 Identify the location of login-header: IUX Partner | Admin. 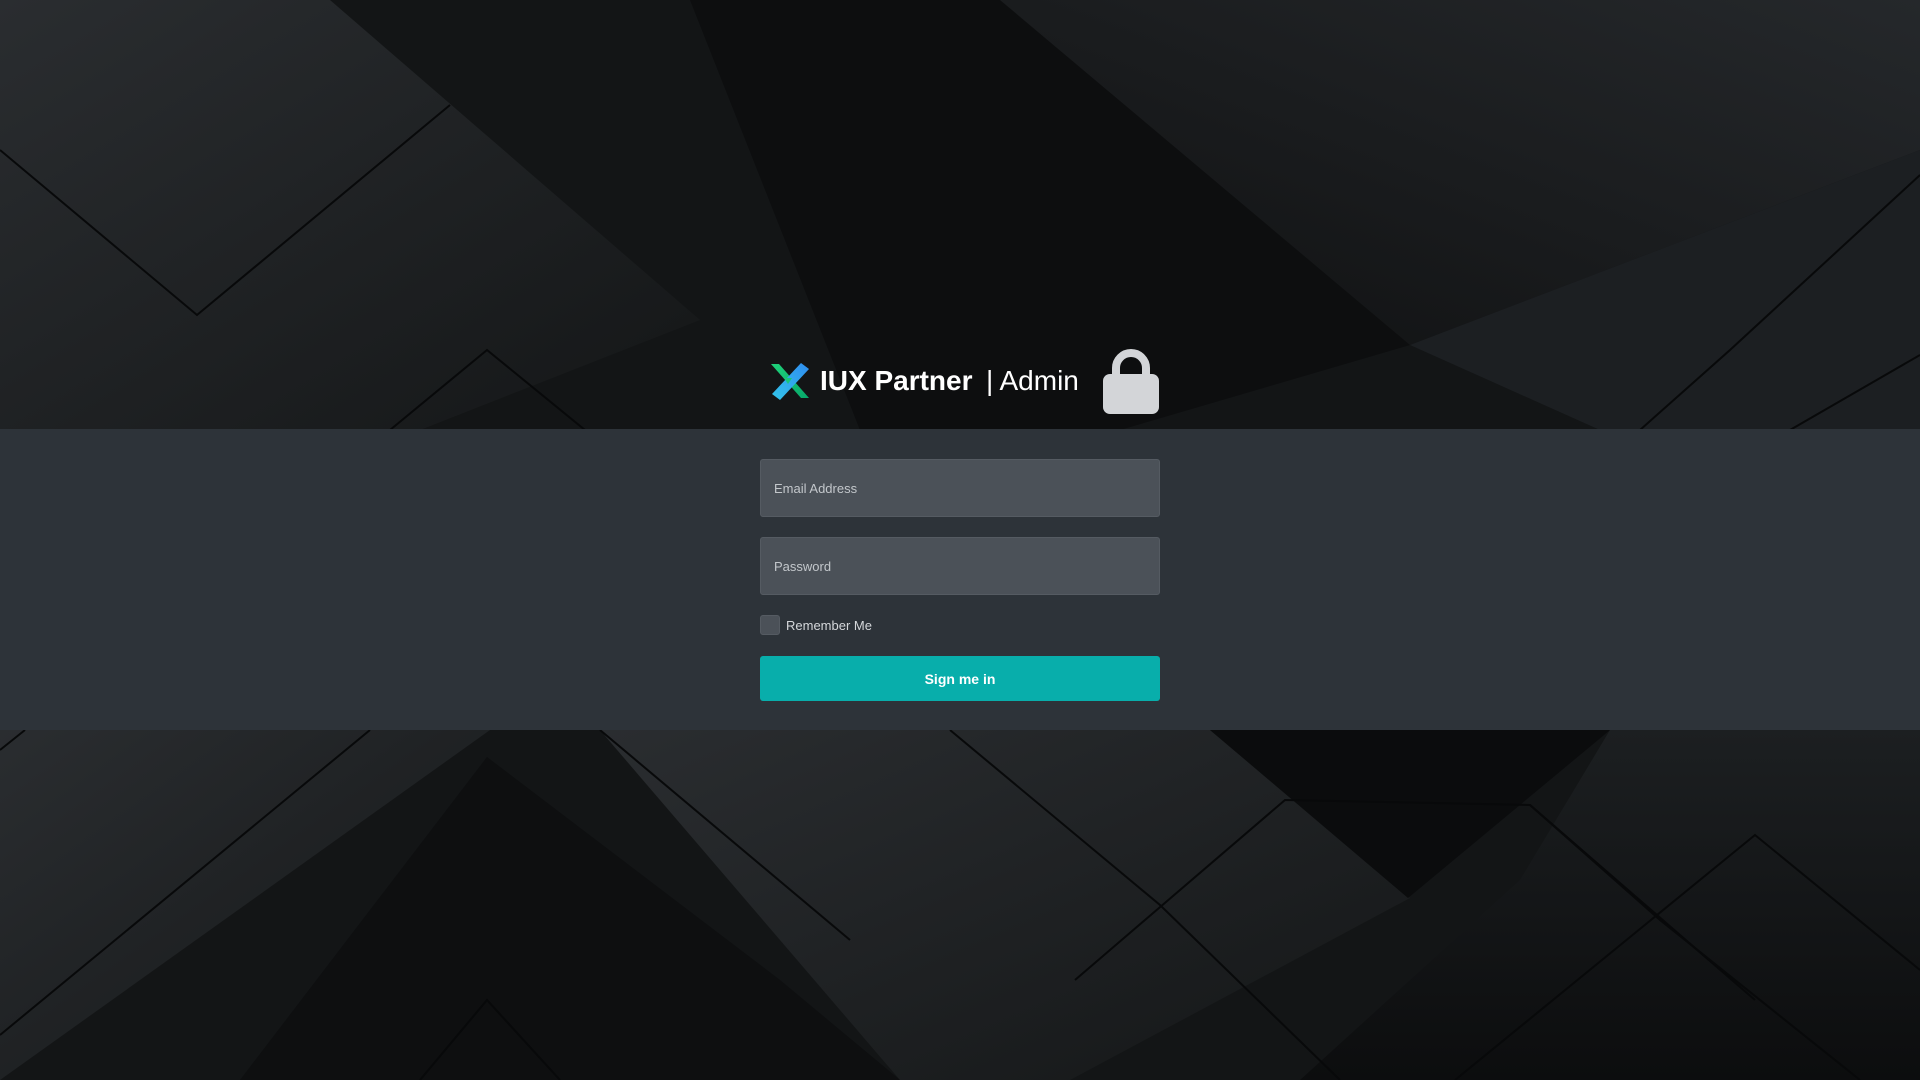
(960, 388).